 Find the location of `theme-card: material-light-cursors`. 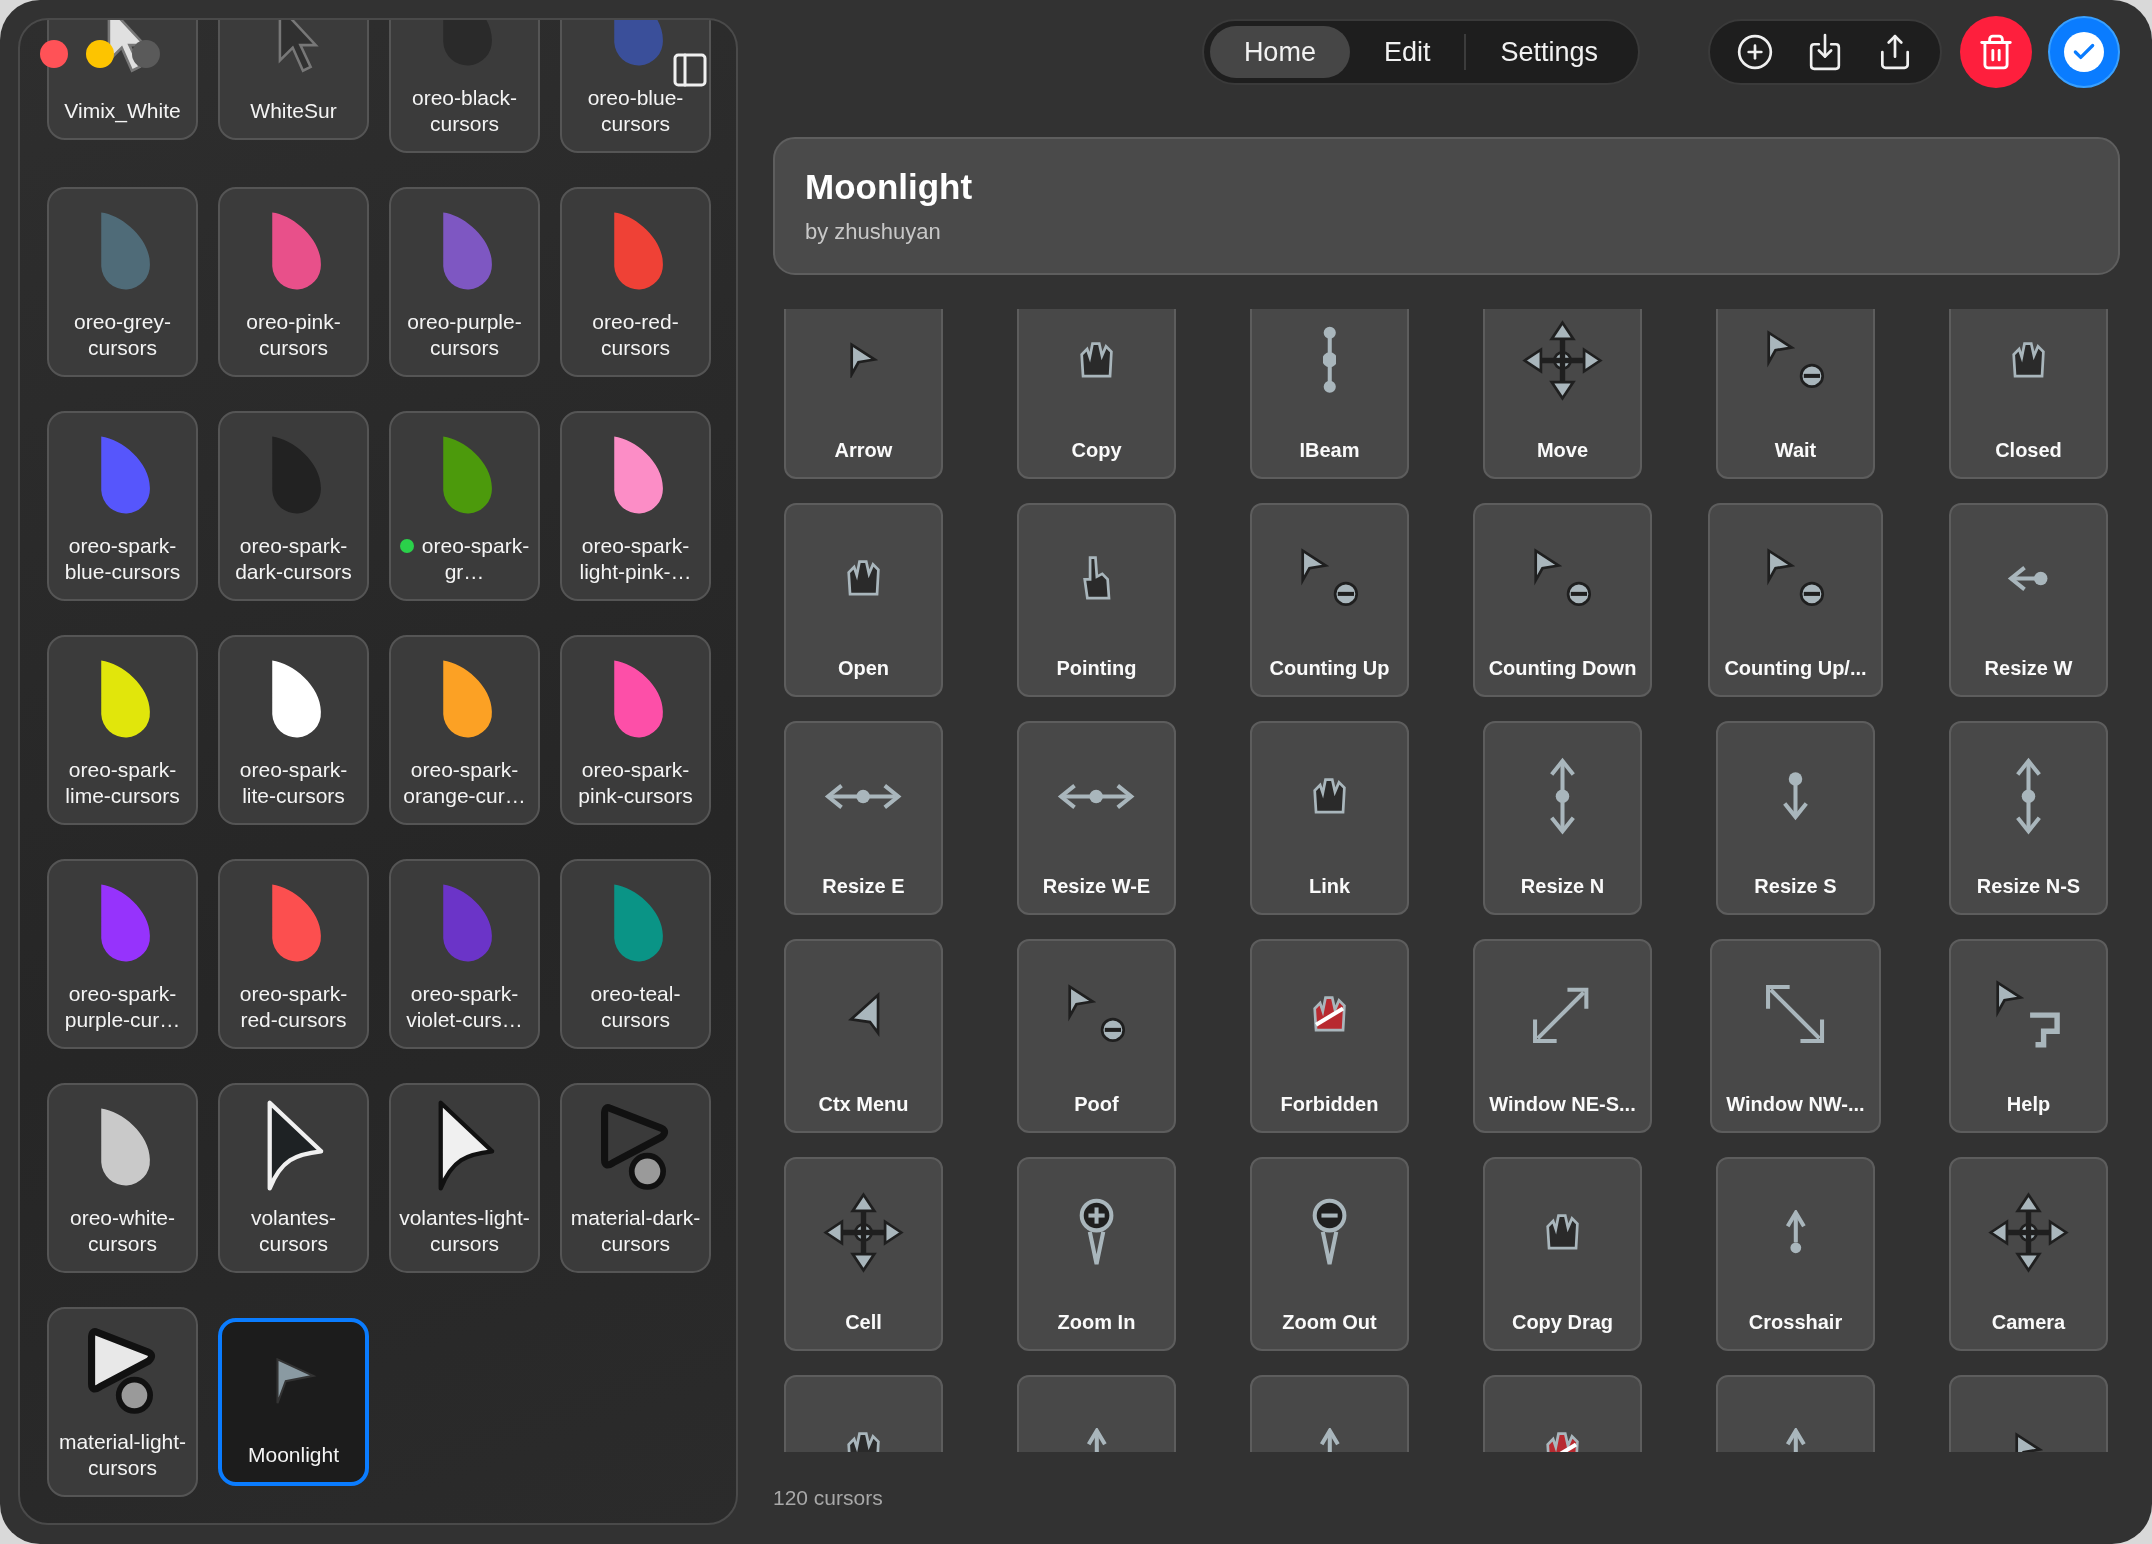

theme-card: material-light-cursors is located at coordinates (122, 1402).